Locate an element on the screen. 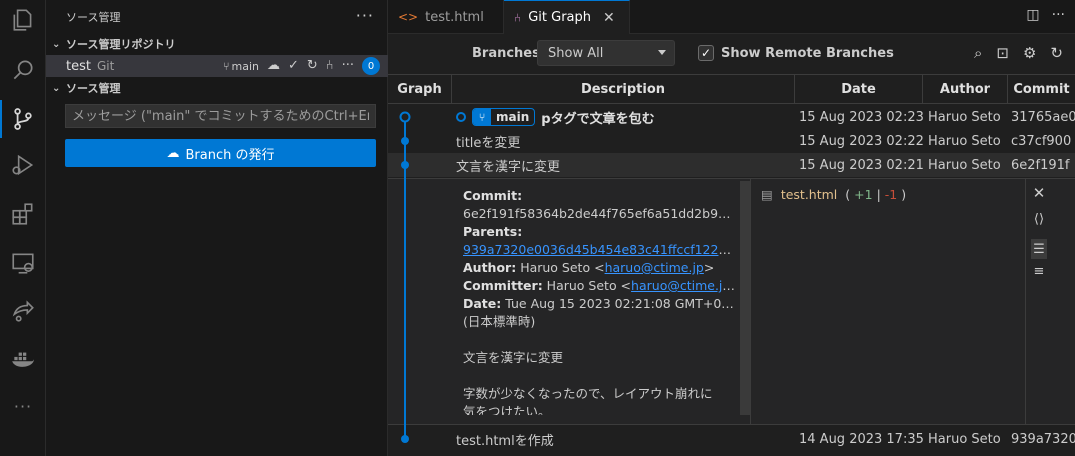  html-file-icon: <> is located at coordinates (408, 17).